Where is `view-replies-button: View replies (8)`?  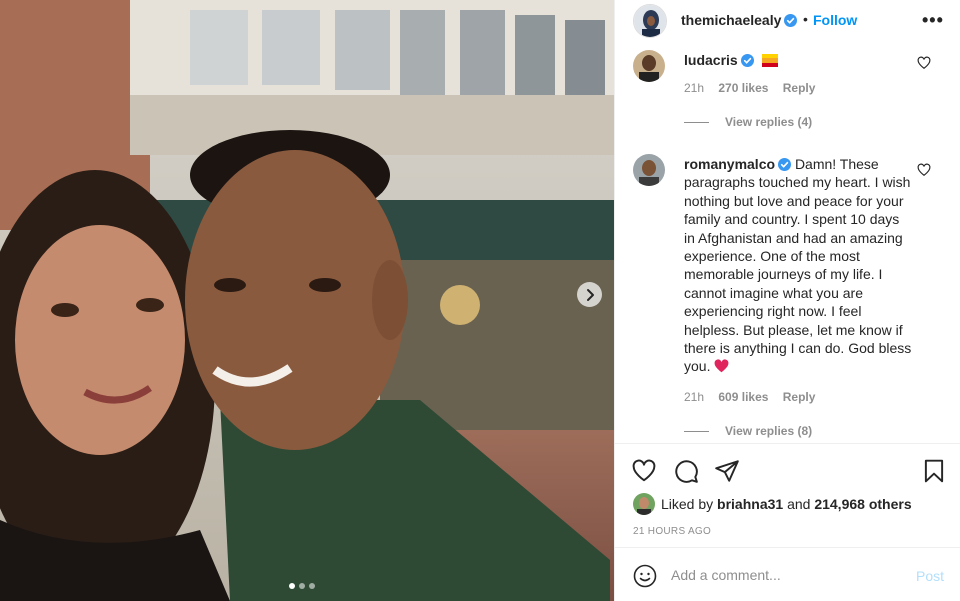
view-replies-button: View replies (8) is located at coordinates (748, 431).